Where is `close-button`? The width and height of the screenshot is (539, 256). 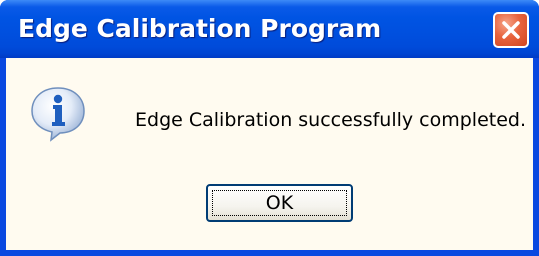
close-button is located at coordinates (511, 30).